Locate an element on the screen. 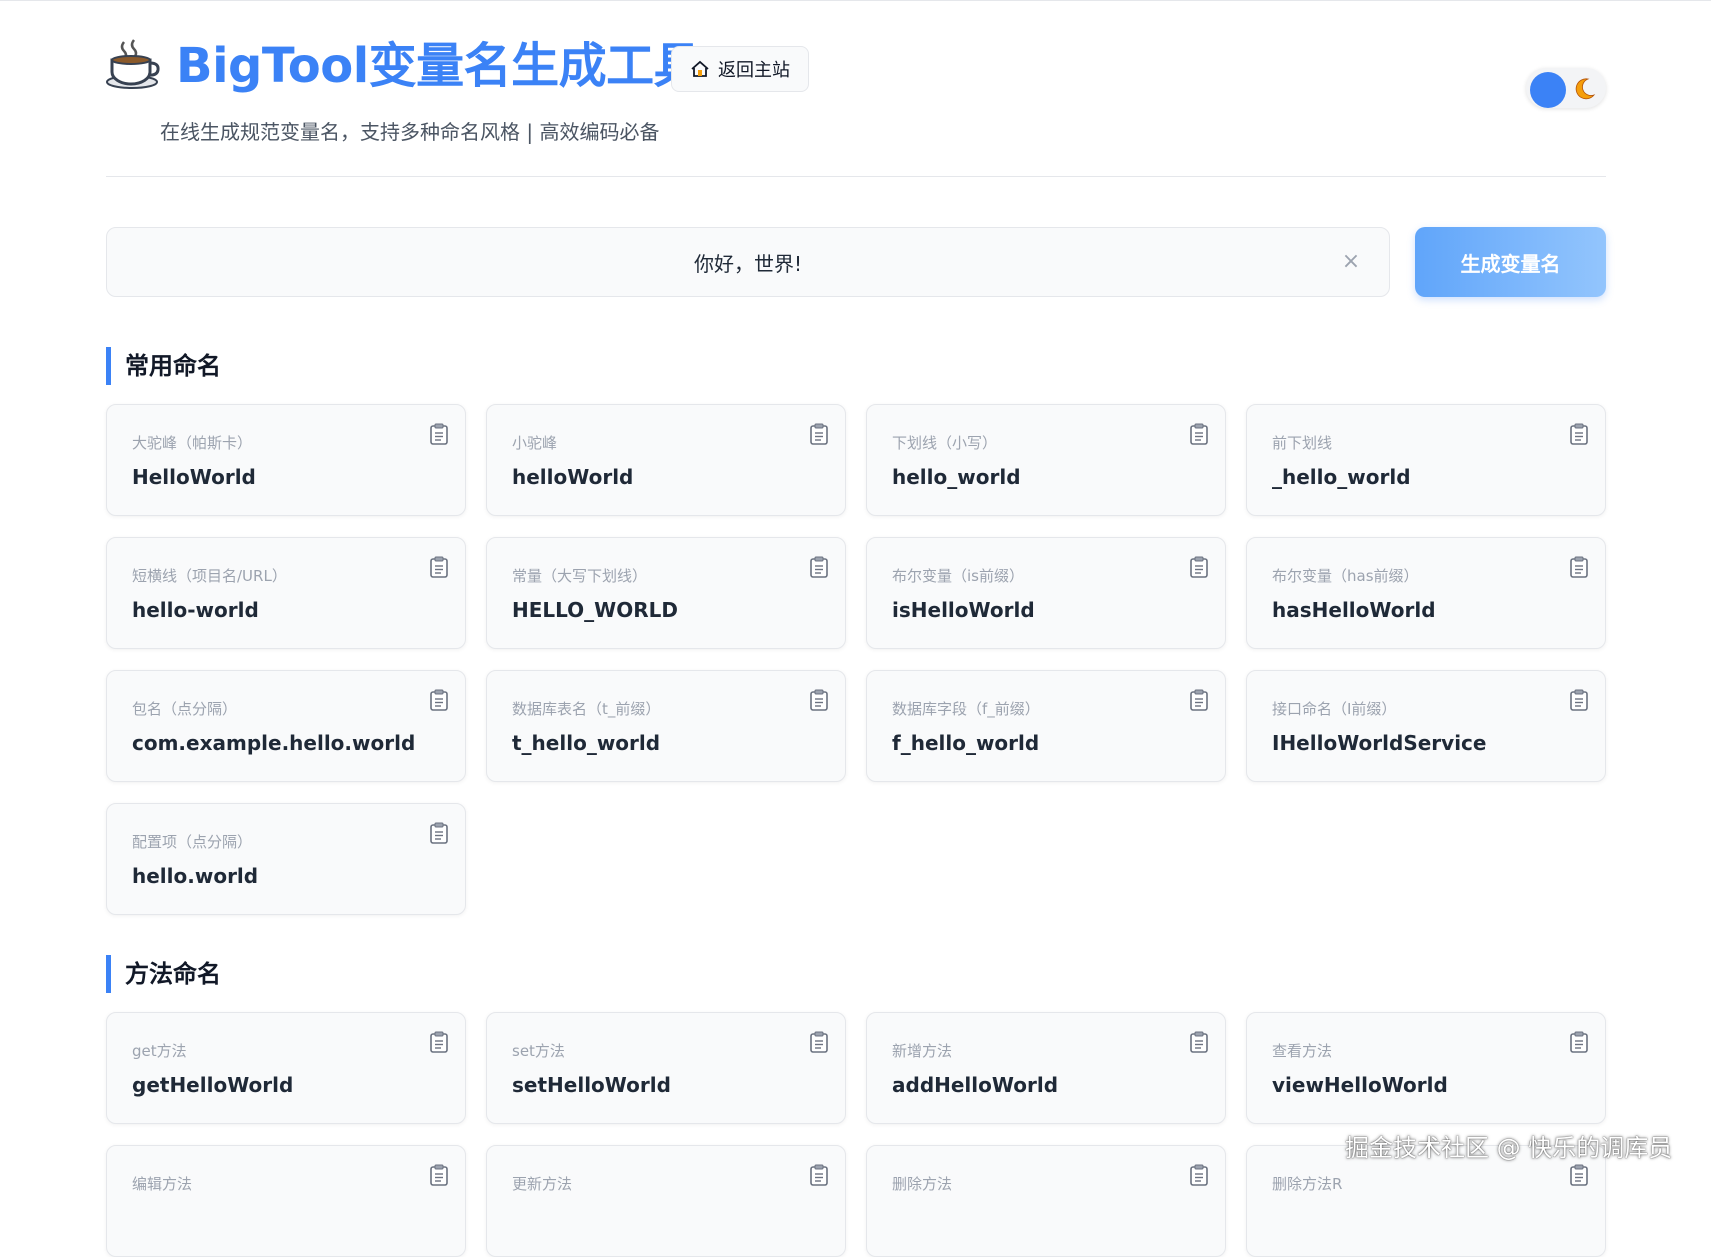  home-button: 返回主站 is located at coordinates (740, 69).